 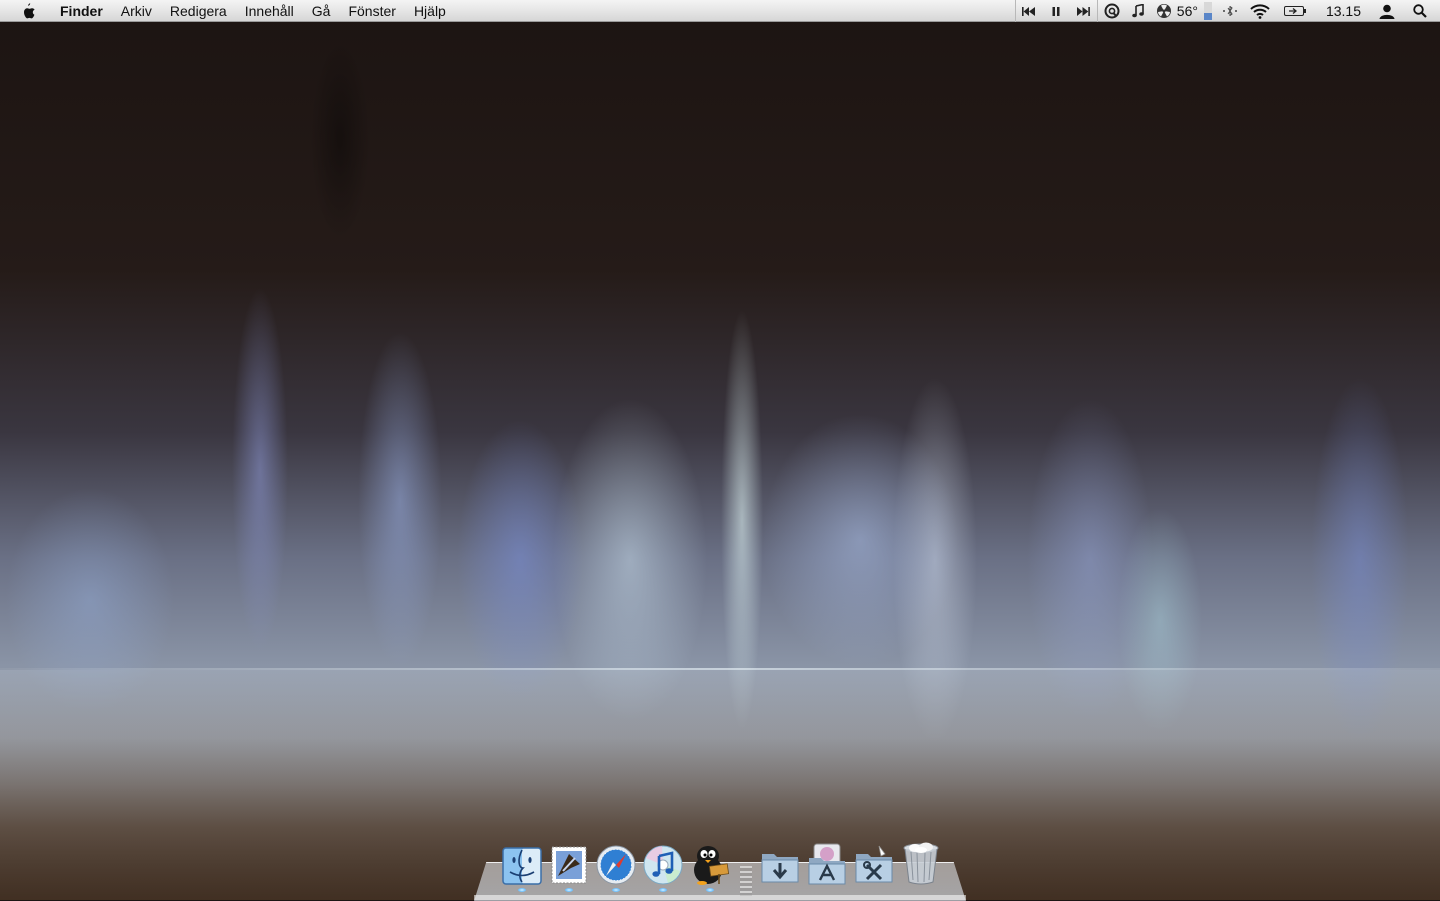 I want to click on menu-extras: 56° 13.15, so click(x=1227, y=11).